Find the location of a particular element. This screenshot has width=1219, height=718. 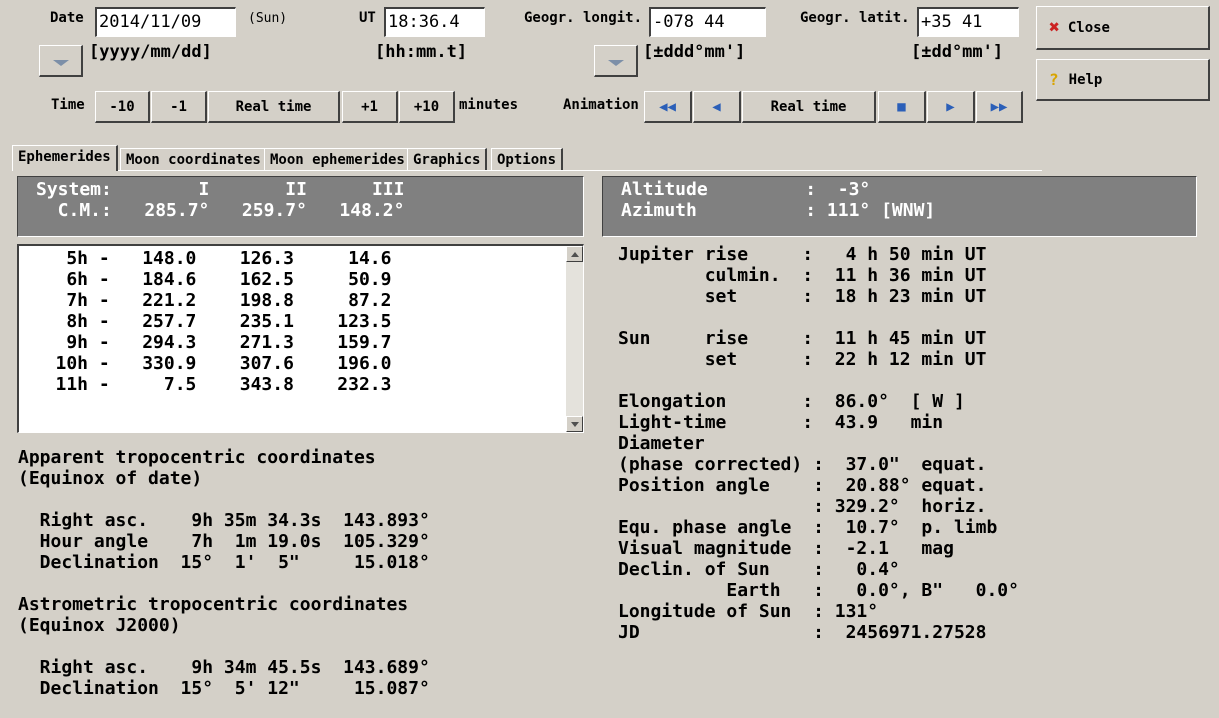

date-format-hint: [yyyy/mm/dd] is located at coordinates (150, 52).